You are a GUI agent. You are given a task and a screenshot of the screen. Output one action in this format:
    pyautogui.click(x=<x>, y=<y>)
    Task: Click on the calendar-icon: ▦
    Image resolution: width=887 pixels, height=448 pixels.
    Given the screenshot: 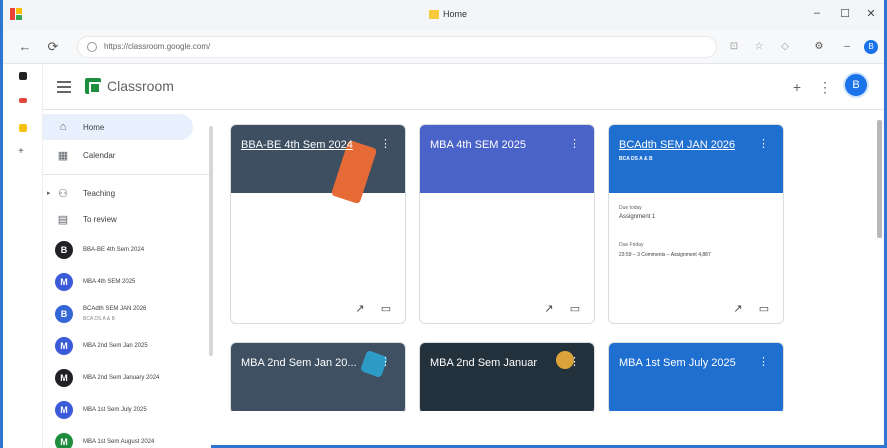 What is the action you would take?
    pyautogui.click(x=63, y=155)
    